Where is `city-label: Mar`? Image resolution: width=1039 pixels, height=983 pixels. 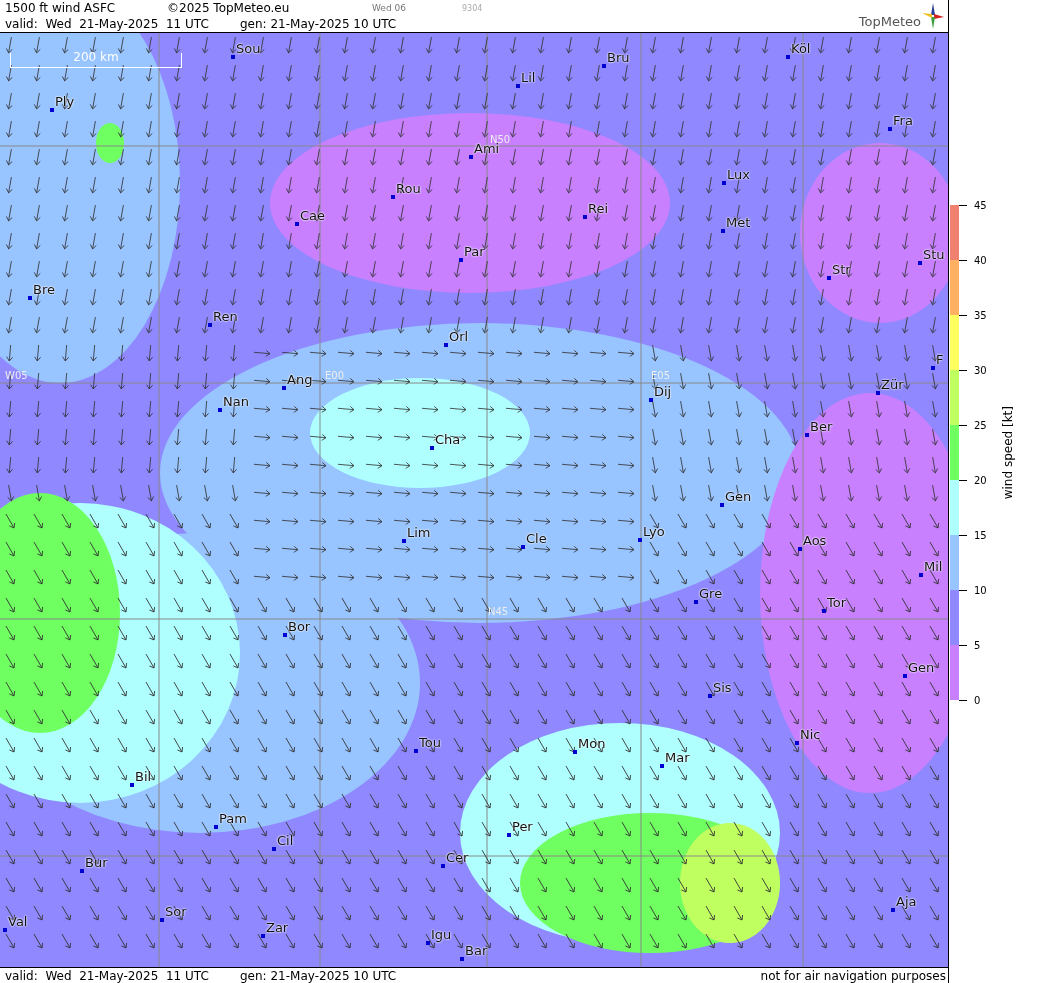
city-label: Mar is located at coordinates (677, 757).